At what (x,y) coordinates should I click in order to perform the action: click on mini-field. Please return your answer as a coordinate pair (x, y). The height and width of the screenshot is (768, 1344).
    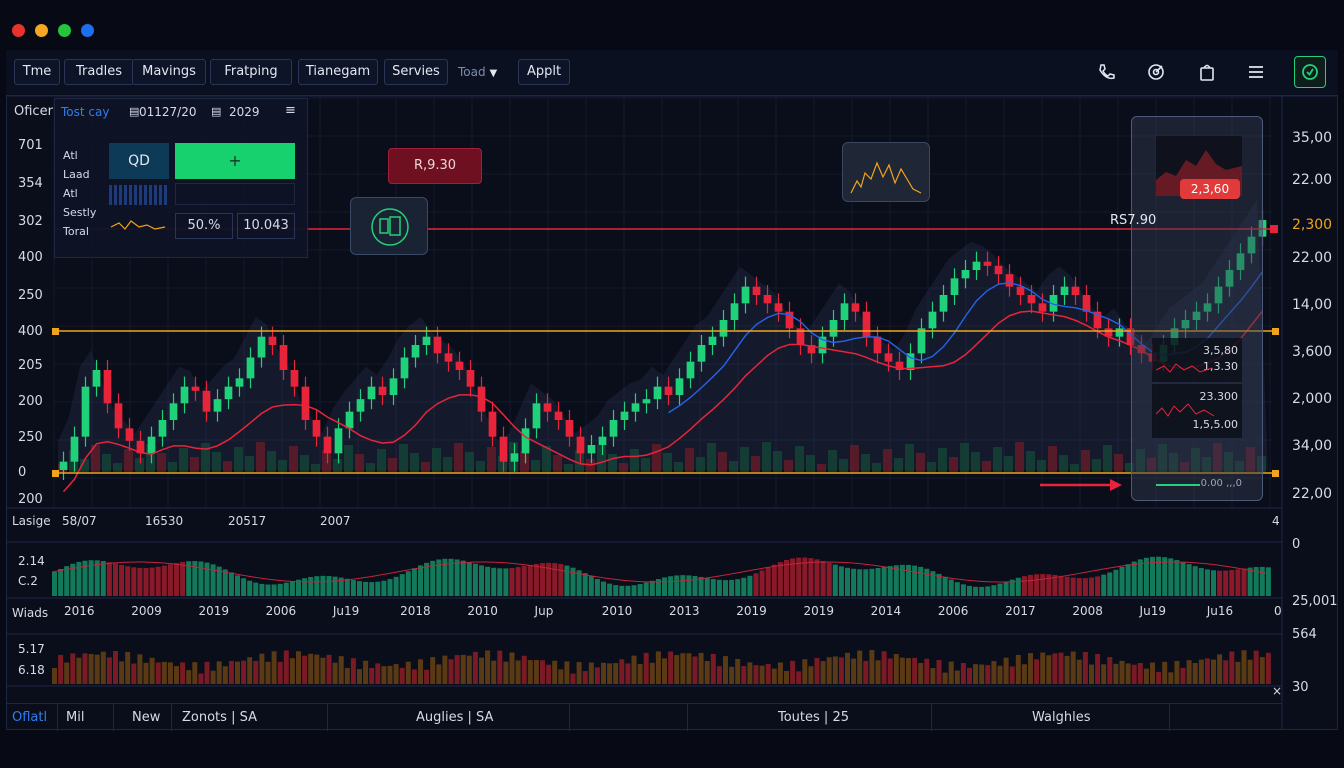
    Looking at the image, I should click on (235, 194).